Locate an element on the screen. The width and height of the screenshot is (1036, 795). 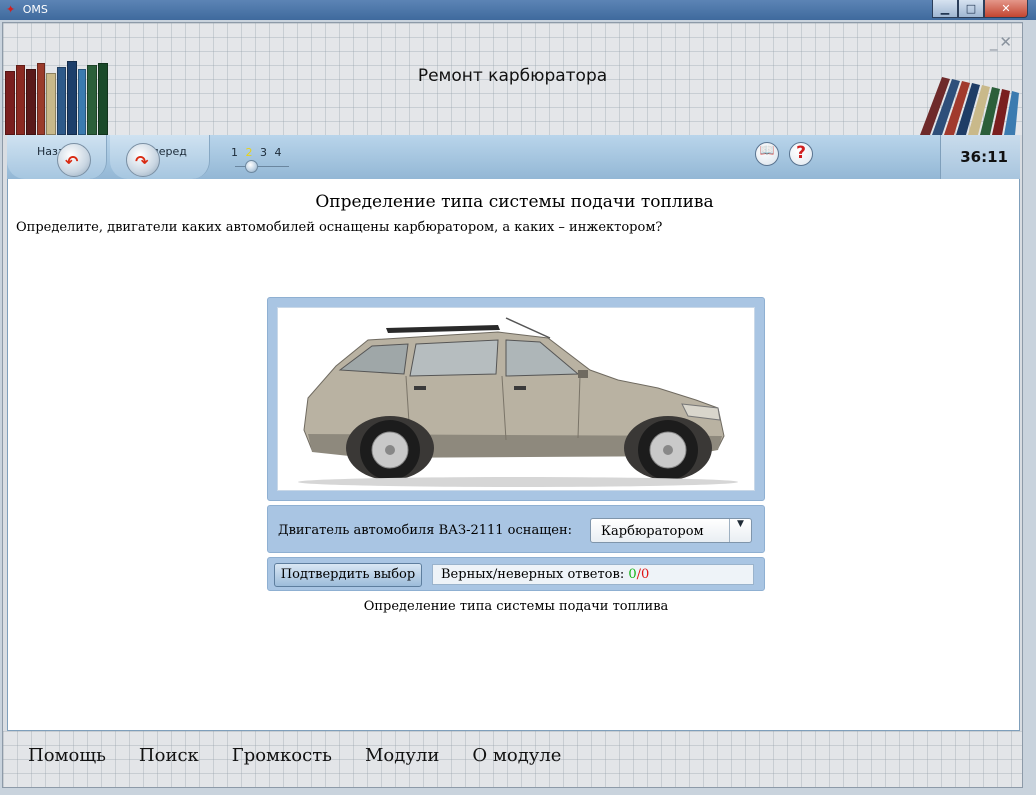
engine-type-value: Карбюратором is located at coordinates (652, 531).